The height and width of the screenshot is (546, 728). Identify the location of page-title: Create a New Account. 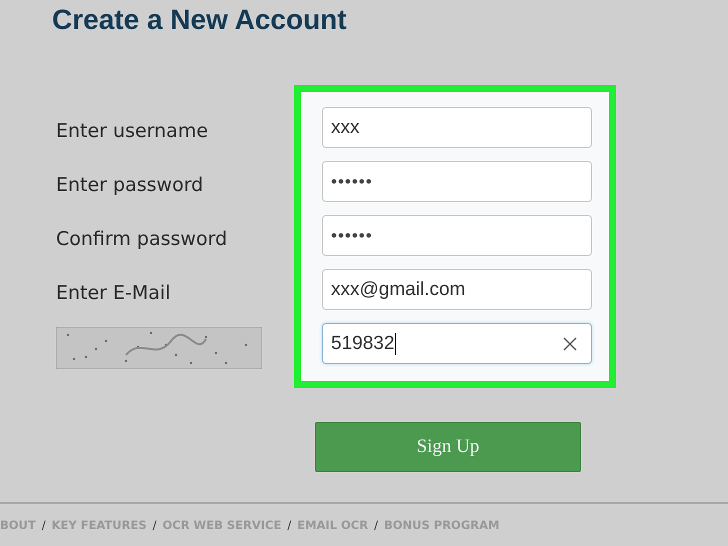
(199, 20).